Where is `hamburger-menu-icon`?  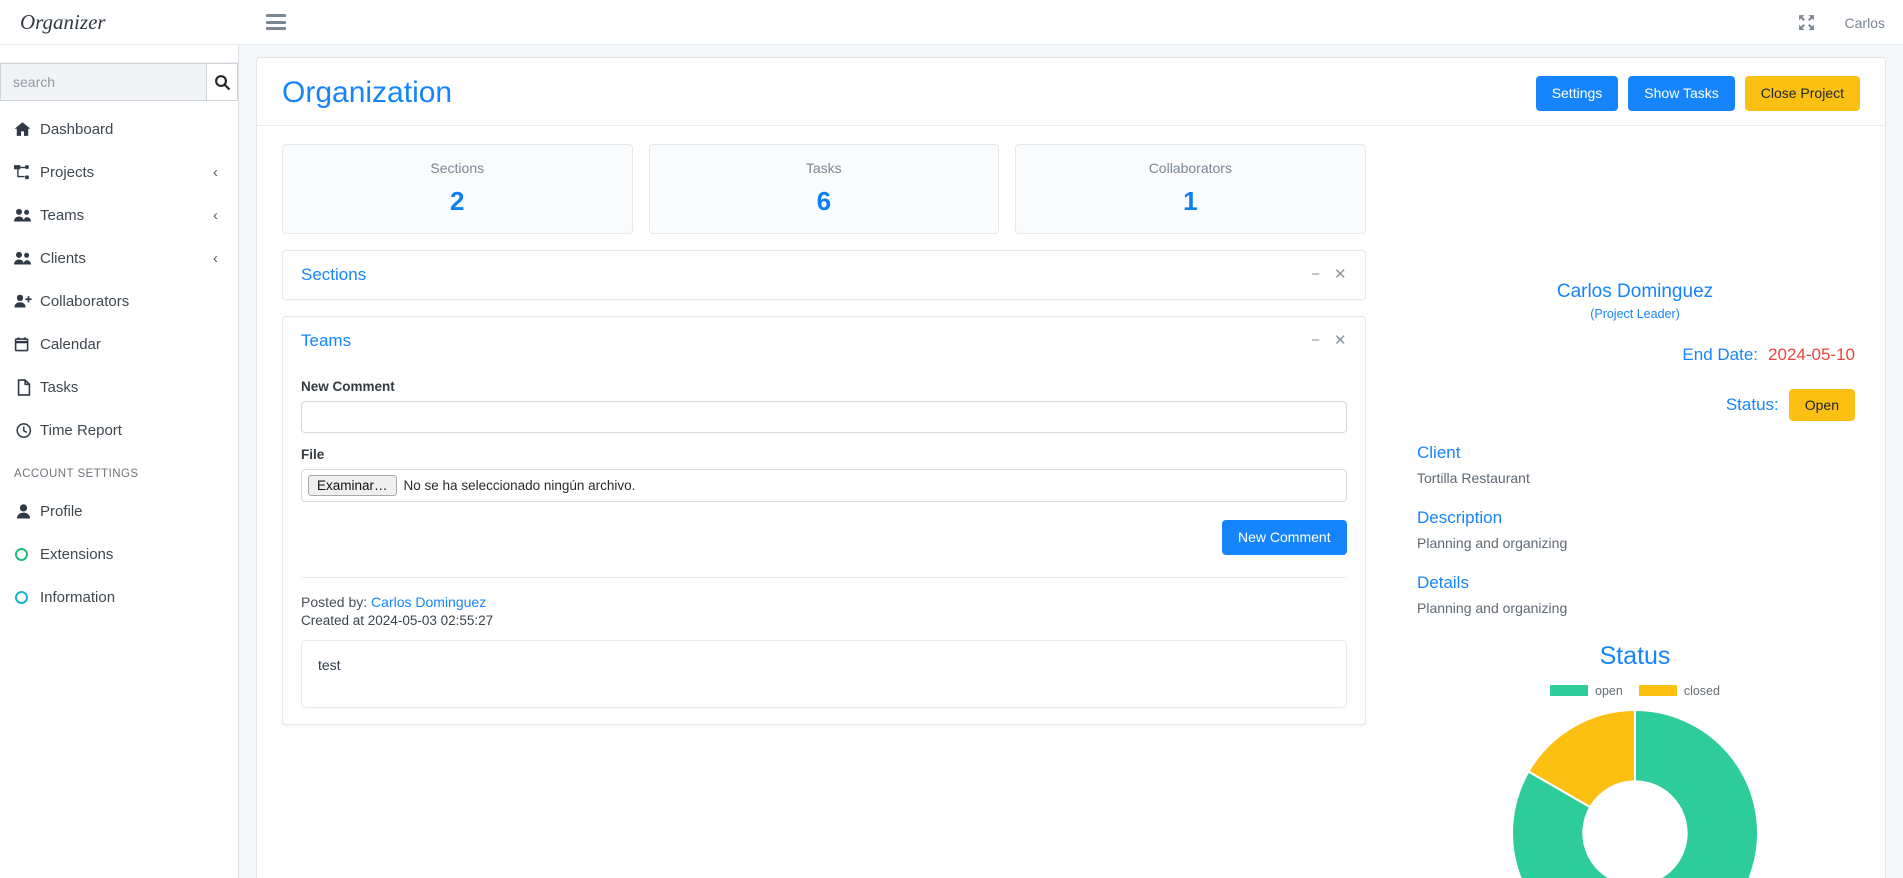
hamburger-menu-icon is located at coordinates (277, 22).